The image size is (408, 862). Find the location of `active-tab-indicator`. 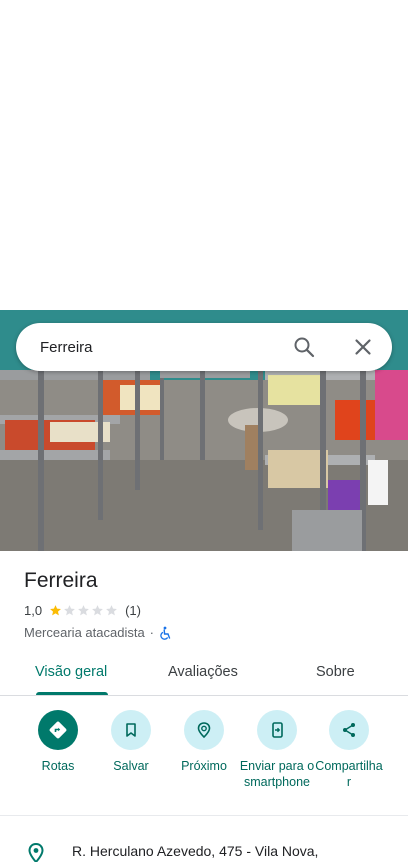

active-tab-indicator is located at coordinates (72, 693).